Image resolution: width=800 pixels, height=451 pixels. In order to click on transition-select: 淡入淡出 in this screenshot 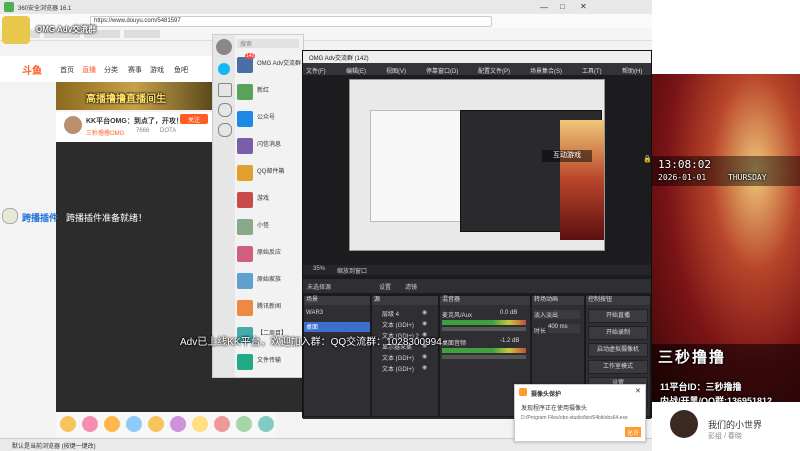, I will do `click(557, 314)`.